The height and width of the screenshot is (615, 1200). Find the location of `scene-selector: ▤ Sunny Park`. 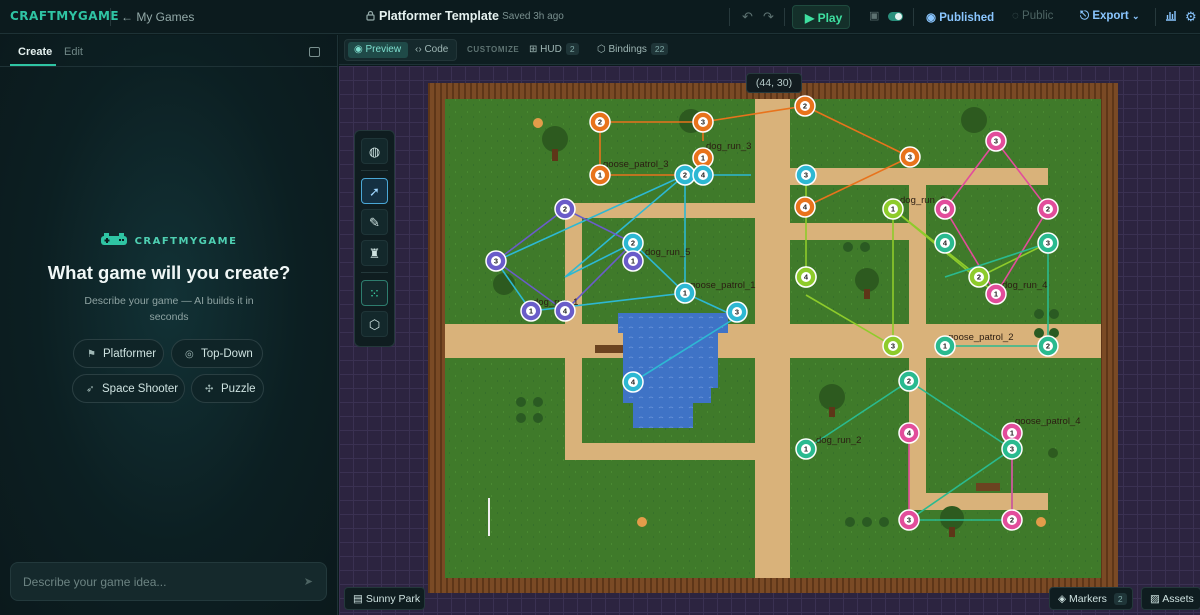

scene-selector: ▤ Sunny Park is located at coordinates (384, 598).